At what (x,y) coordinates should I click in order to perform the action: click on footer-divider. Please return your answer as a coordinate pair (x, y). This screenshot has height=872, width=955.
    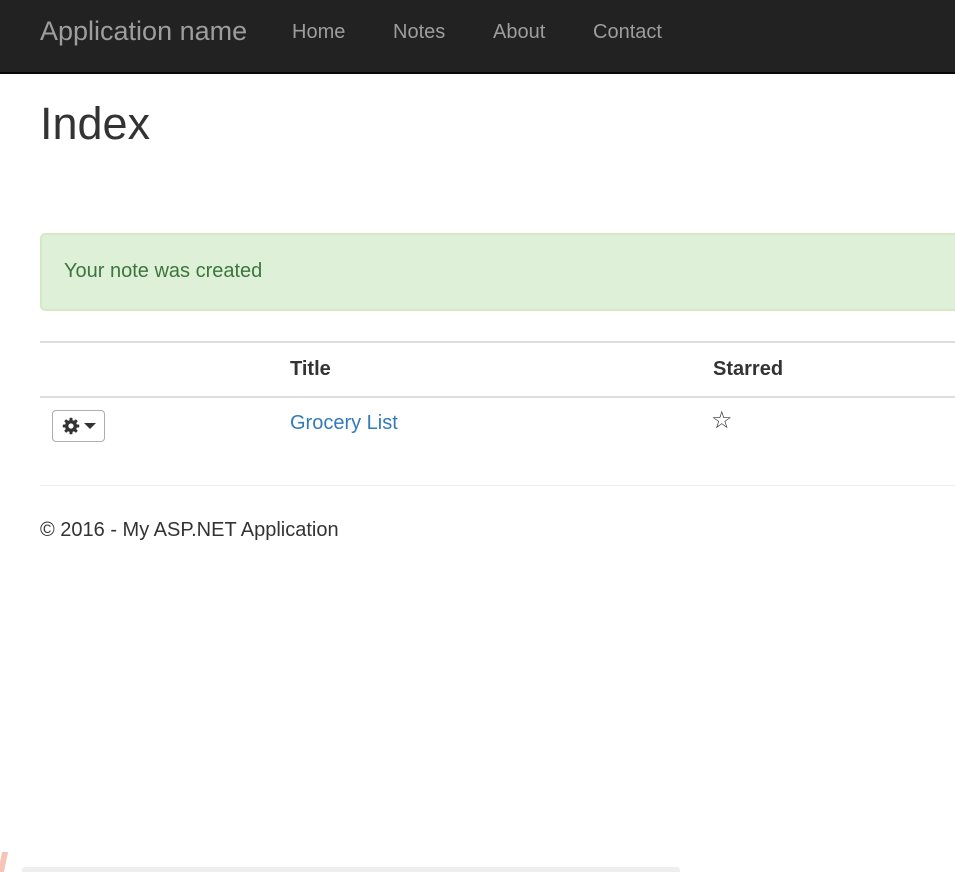
    Looking at the image, I should click on (497, 485).